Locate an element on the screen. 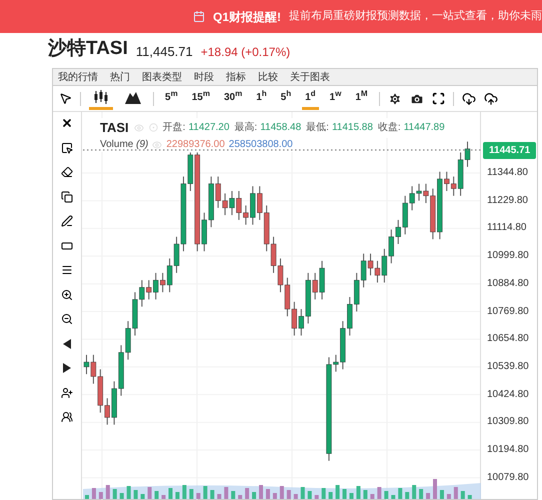 This screenshot has height=500, width=542. axis-label: 10309.80 is located at coordinates (508, 422).